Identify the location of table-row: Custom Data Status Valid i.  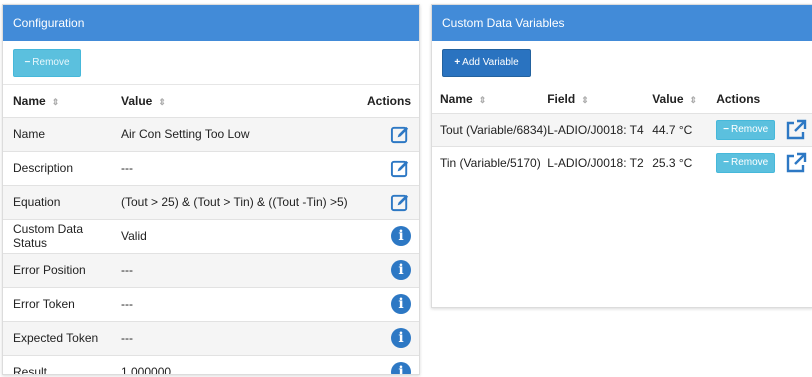
(211, 235).